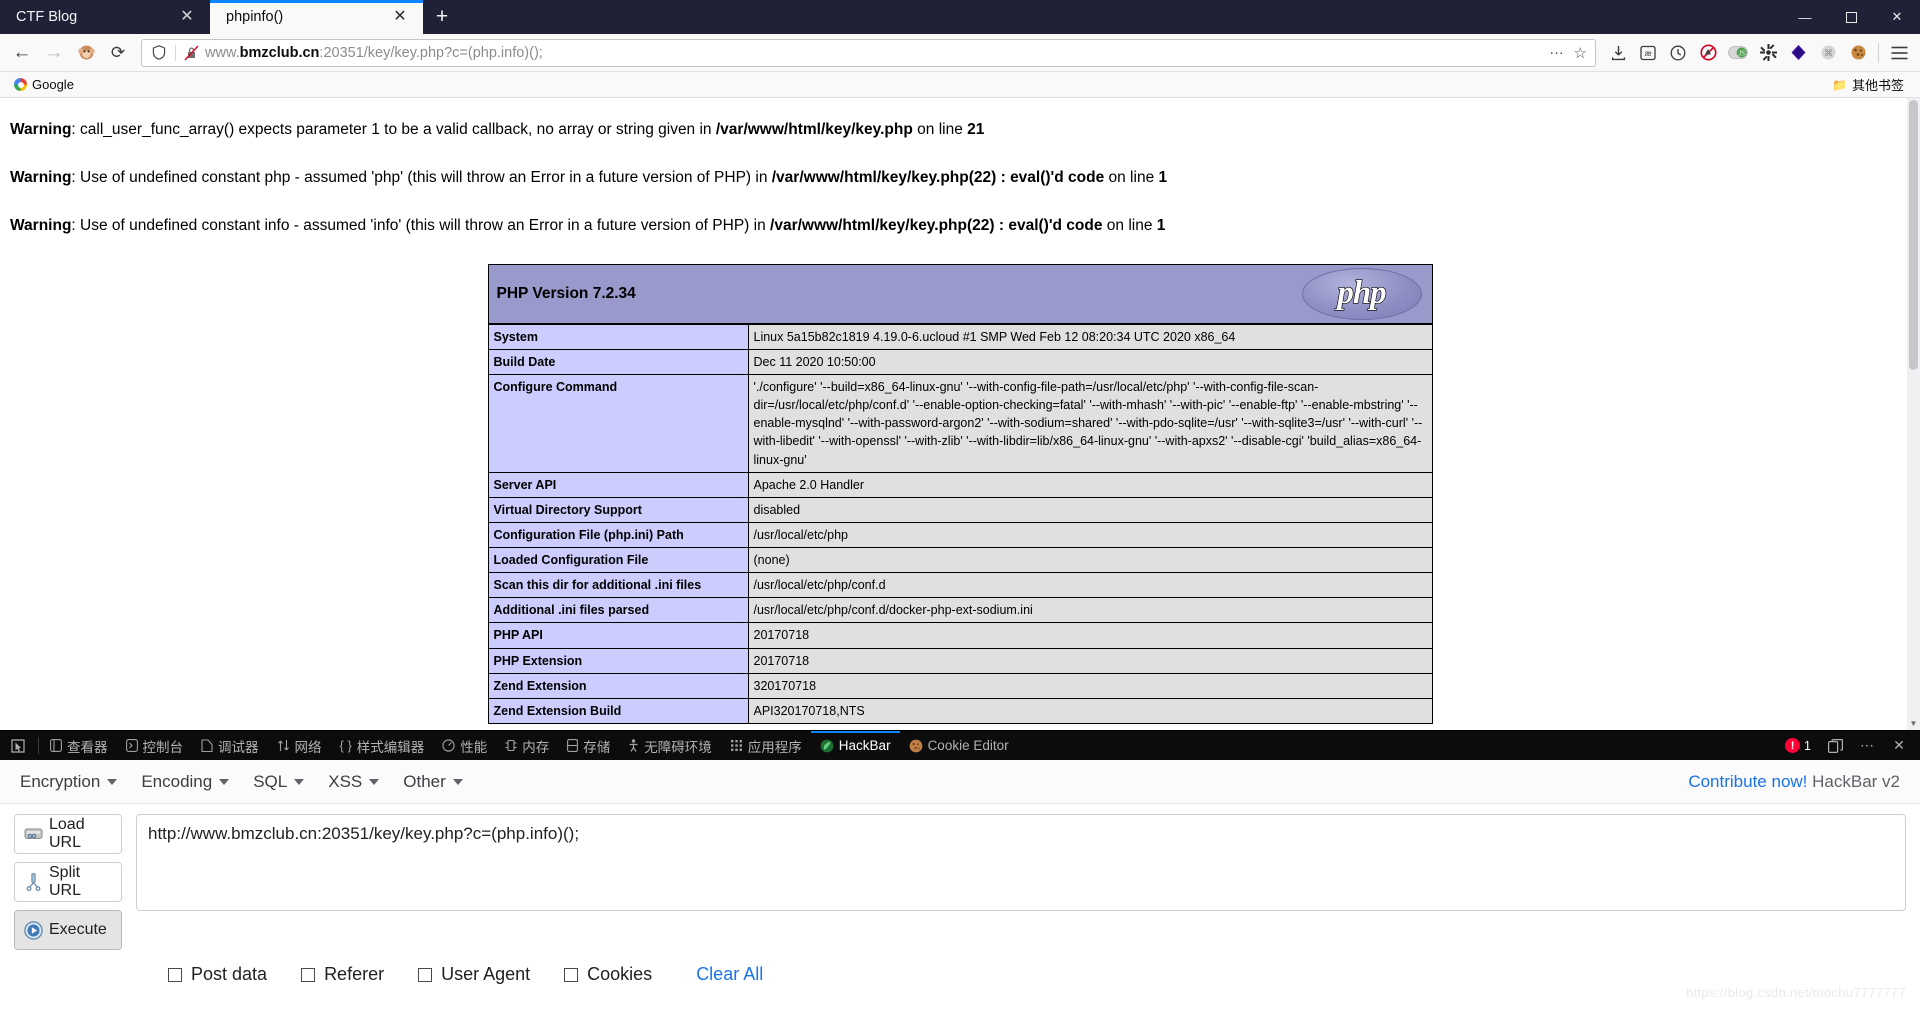 This screenshot has width=1920, height=1032. I want to click on devtools-tab-label: 存储, so click(597, 747).